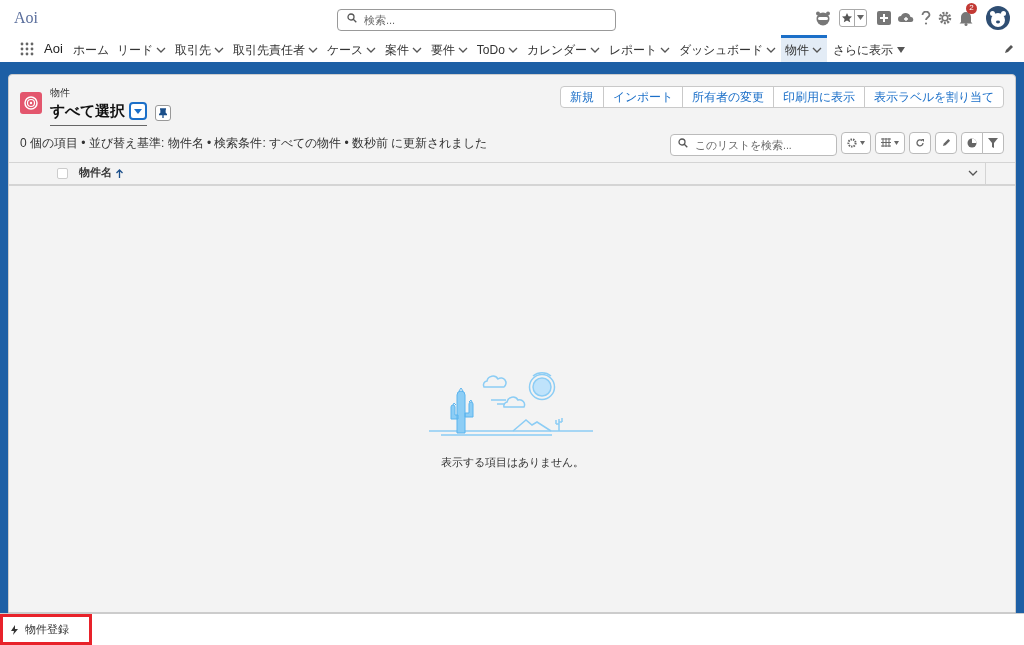 This screenshot has height=645, width=1024. What do you see at coordinates (823, 17) in the screenshot?
I see `mascot-icon` at bounding box center [823, 17].